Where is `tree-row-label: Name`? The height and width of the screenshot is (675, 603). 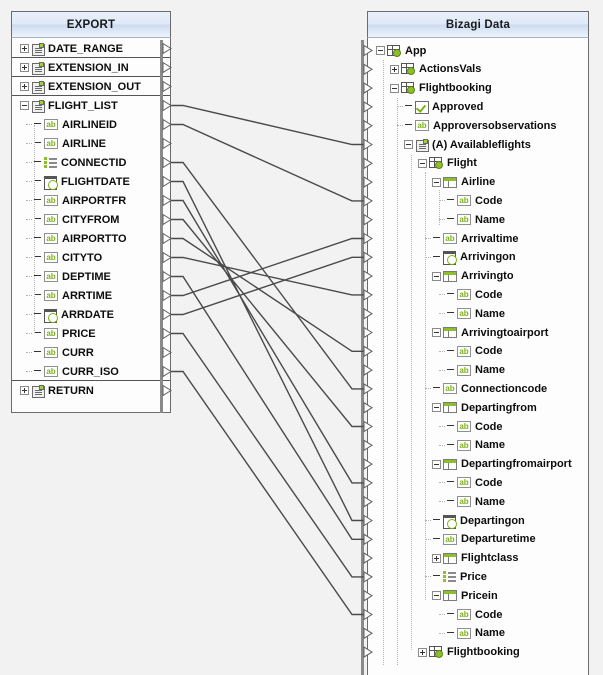 tree-row-label: Name is located at coordinates (490, 501).